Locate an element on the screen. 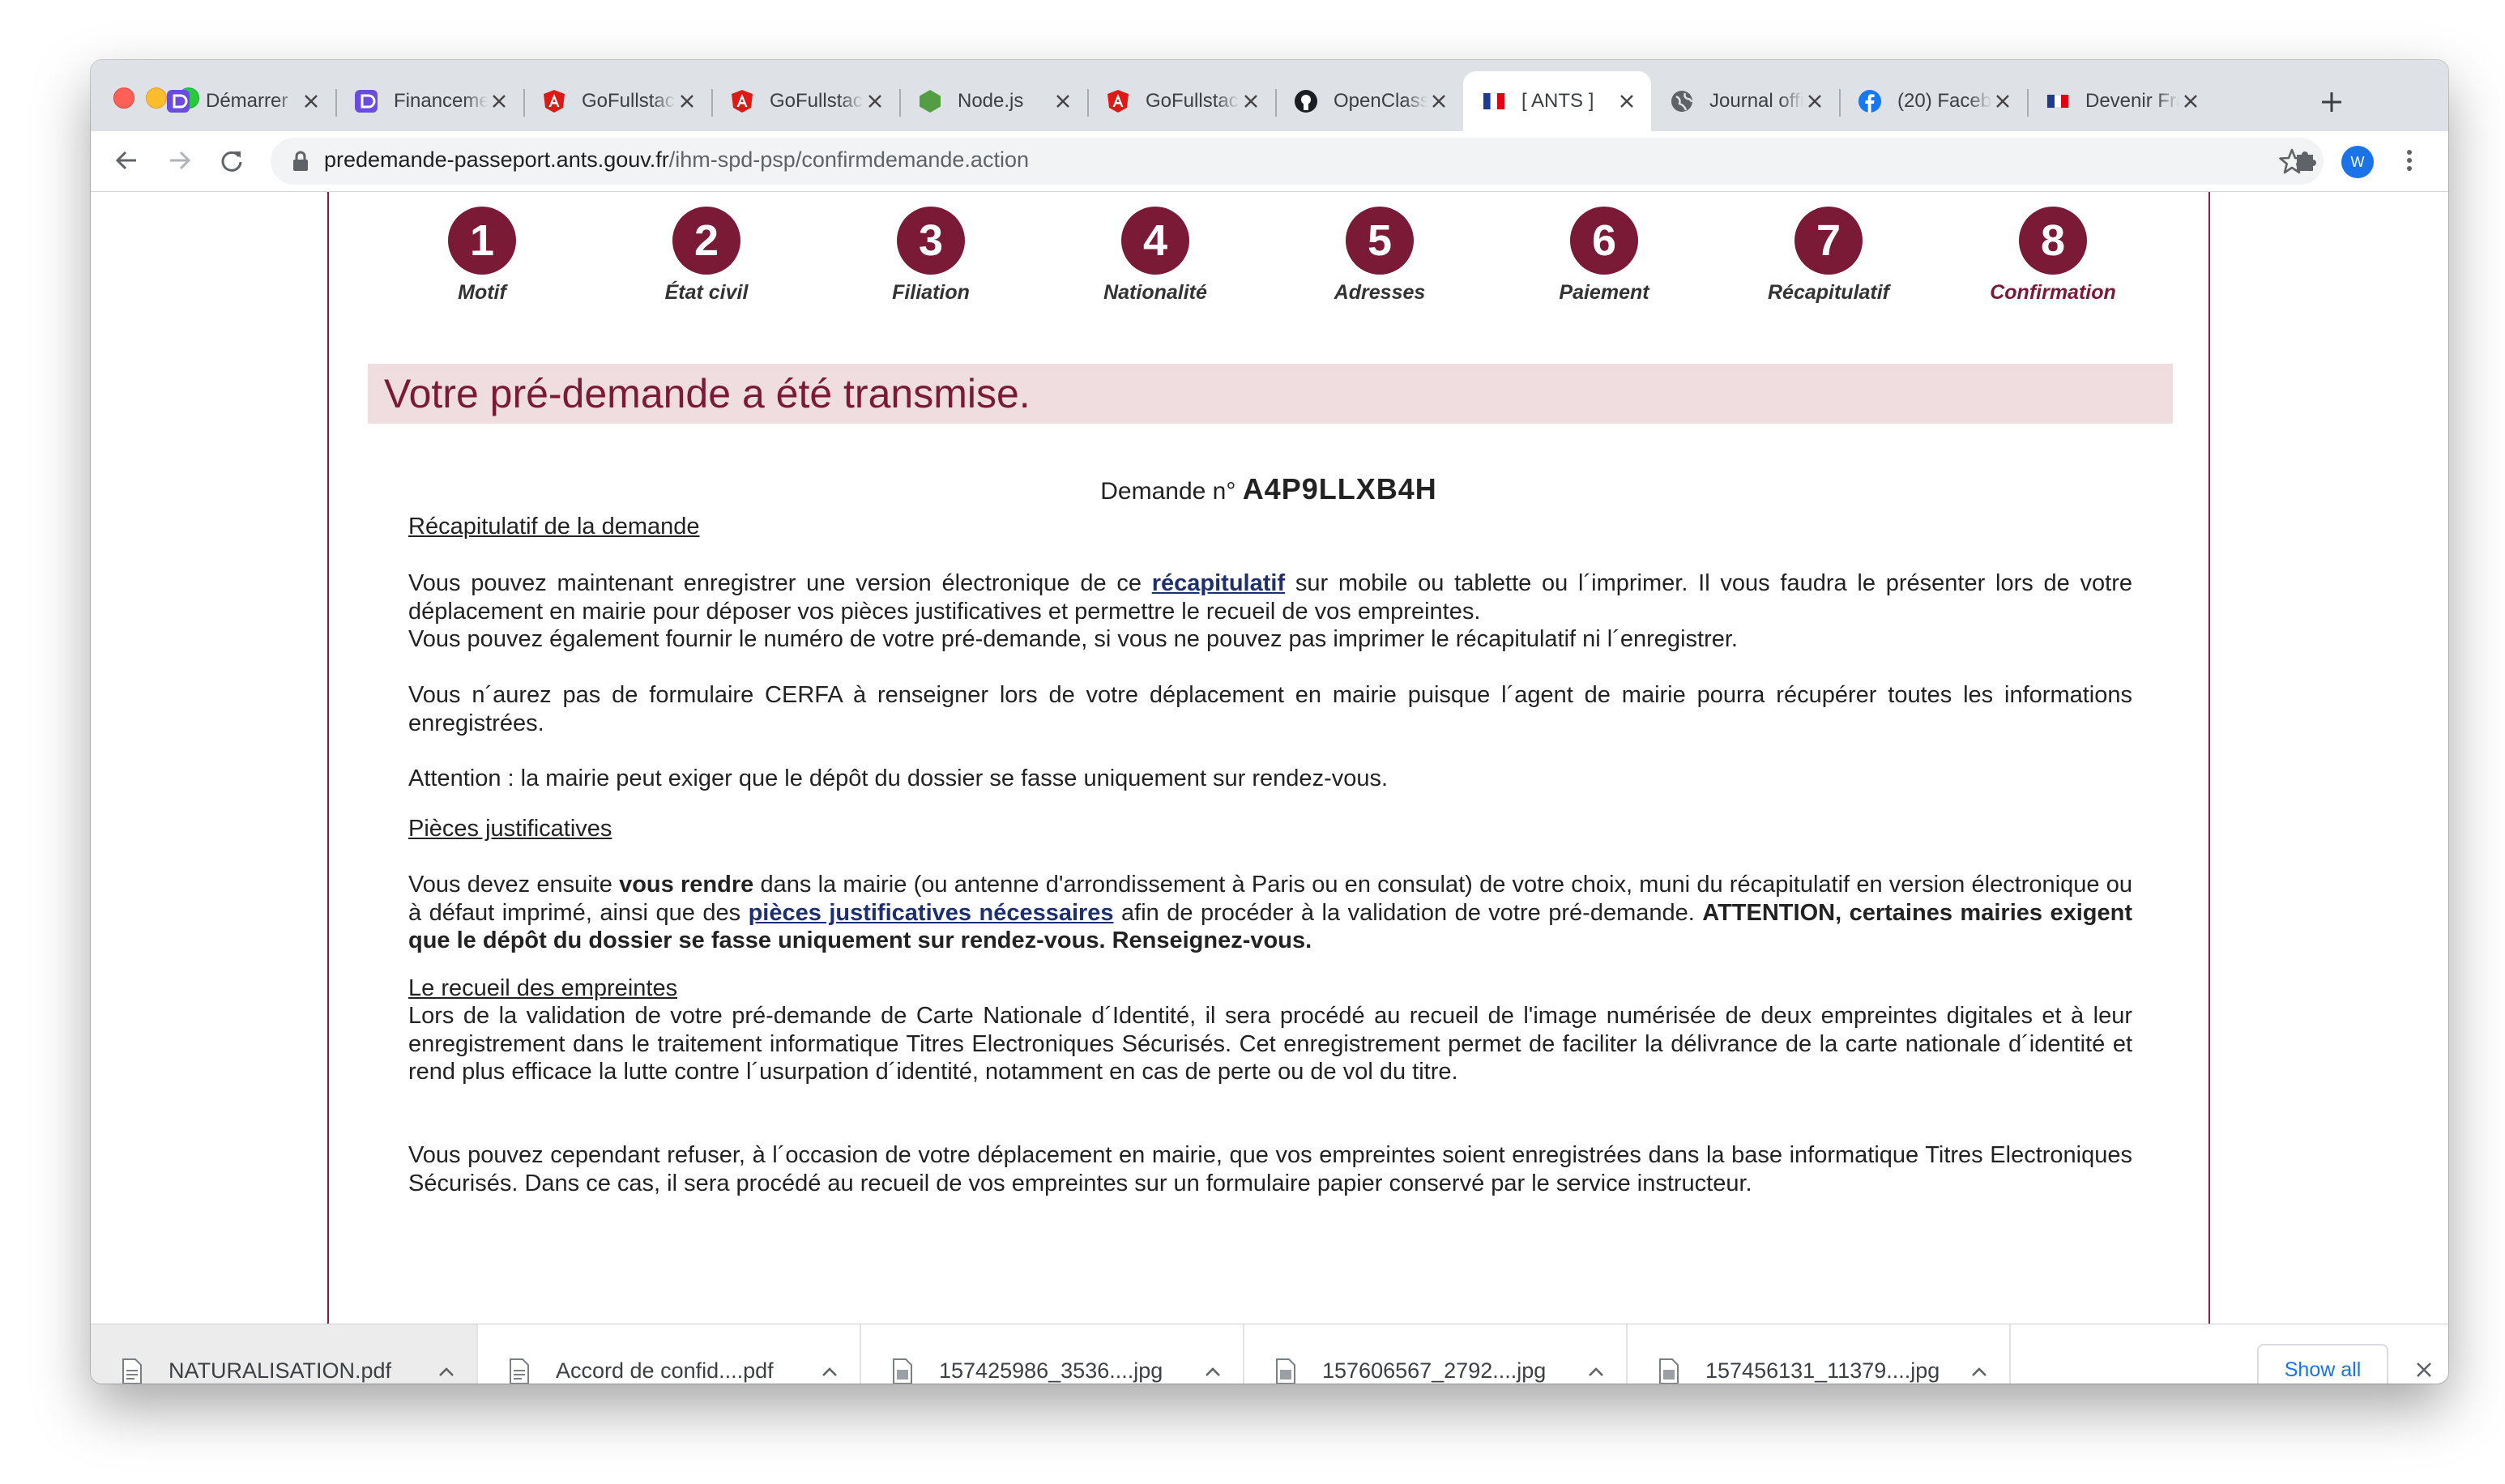  tab-title: GoFullstack is located at coordinates (817, 101).